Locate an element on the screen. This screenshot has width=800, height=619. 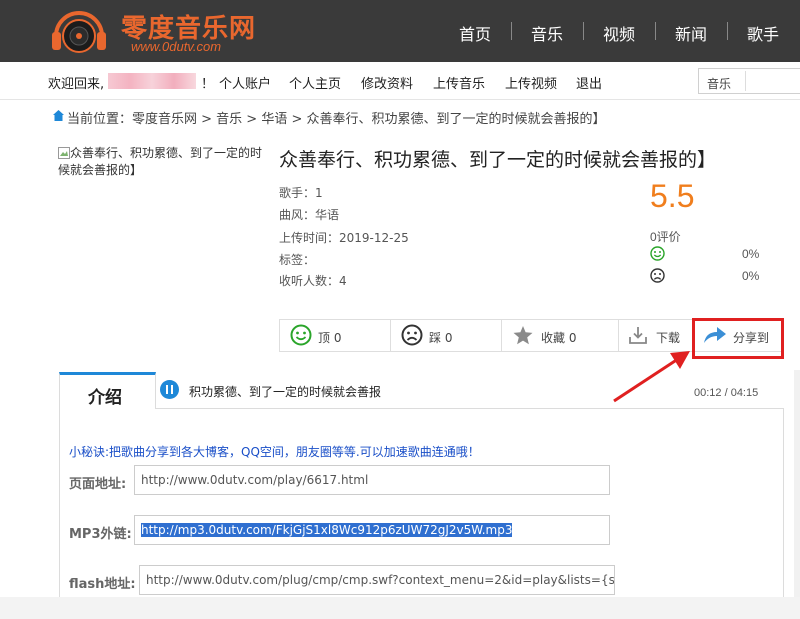
link-upload-video: 上传视频 is located at coordinates (531, 82).